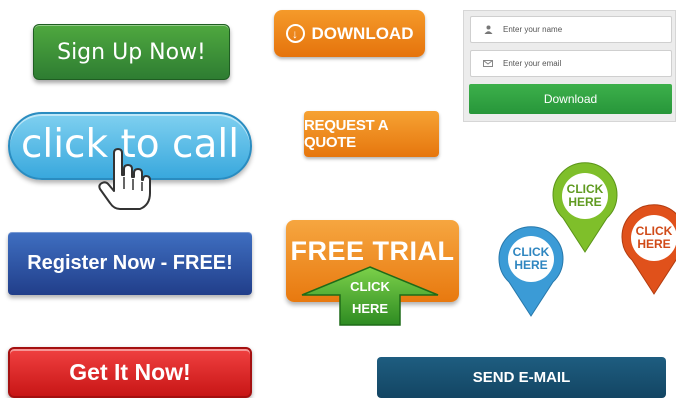 This screenshot has height=398, width=676. What do you see at coordinates (532, 63) in the screenshot?
I see `email-field-placeholder: Enter your email` at bounding box center [532, 63].